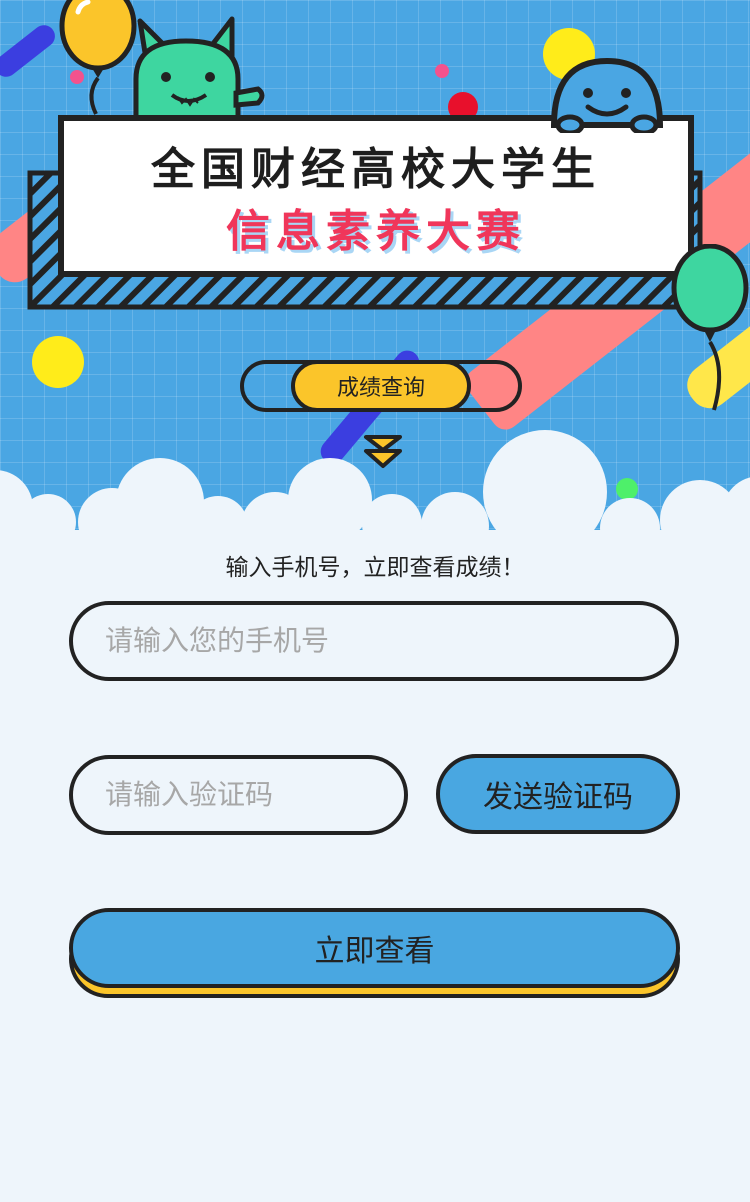  What do you see at coordinates (381, 386) in the screenshot?
I see `tab-score-query: 成绩查询` at bounding box center [381, 386].